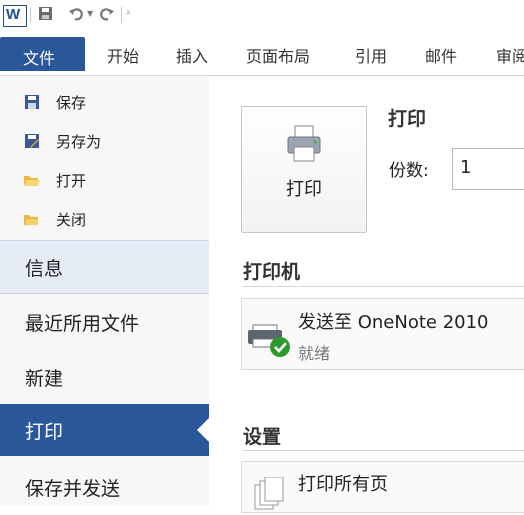  What do you see at coordinates (304, 169) in the screenshot?
I see `print-button: 打印` at bounding box center [304, 169].